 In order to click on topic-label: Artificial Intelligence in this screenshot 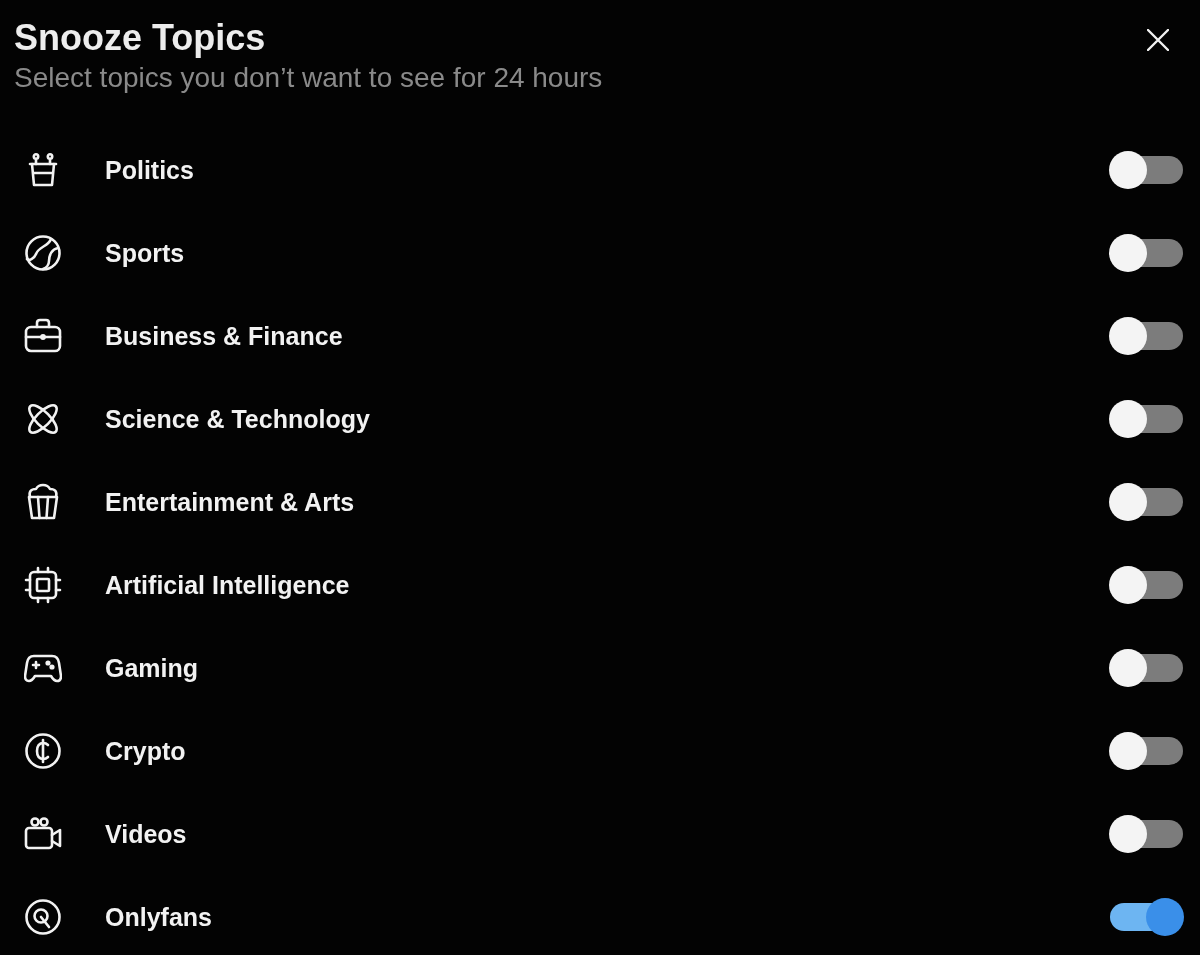, I will do `click(227, 585)`.